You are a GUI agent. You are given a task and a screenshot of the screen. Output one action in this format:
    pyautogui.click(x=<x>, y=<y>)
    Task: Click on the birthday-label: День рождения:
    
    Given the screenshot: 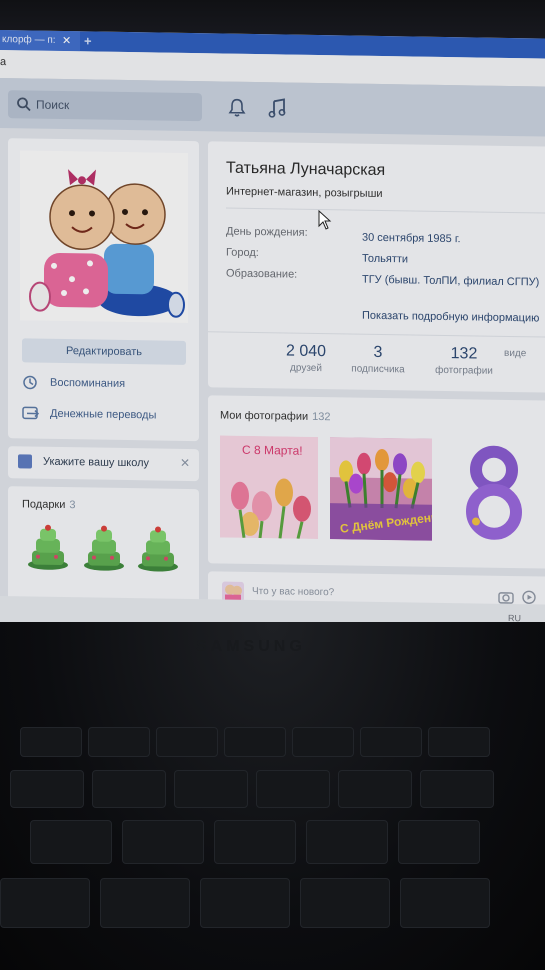 What is the action you would take?
    pyautogui.click(x=267, y=232)
    